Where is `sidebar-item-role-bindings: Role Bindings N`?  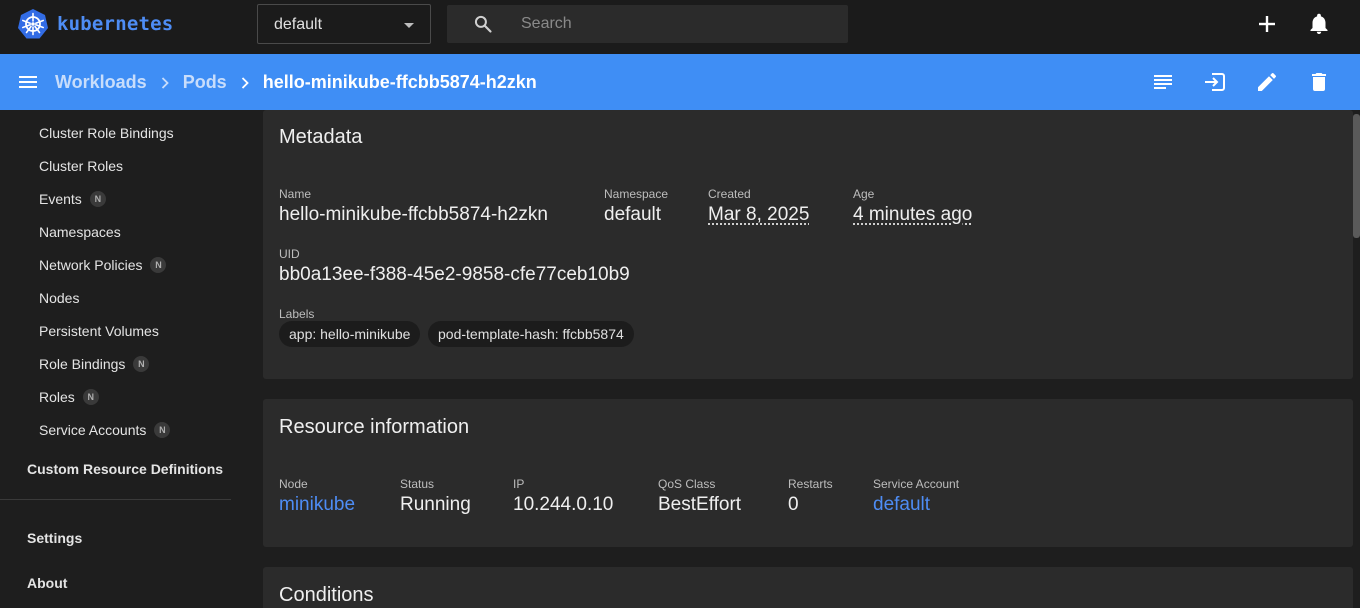 sidebar-item-role-bindings: Role Bindings N is located at coordinates (94, 364).